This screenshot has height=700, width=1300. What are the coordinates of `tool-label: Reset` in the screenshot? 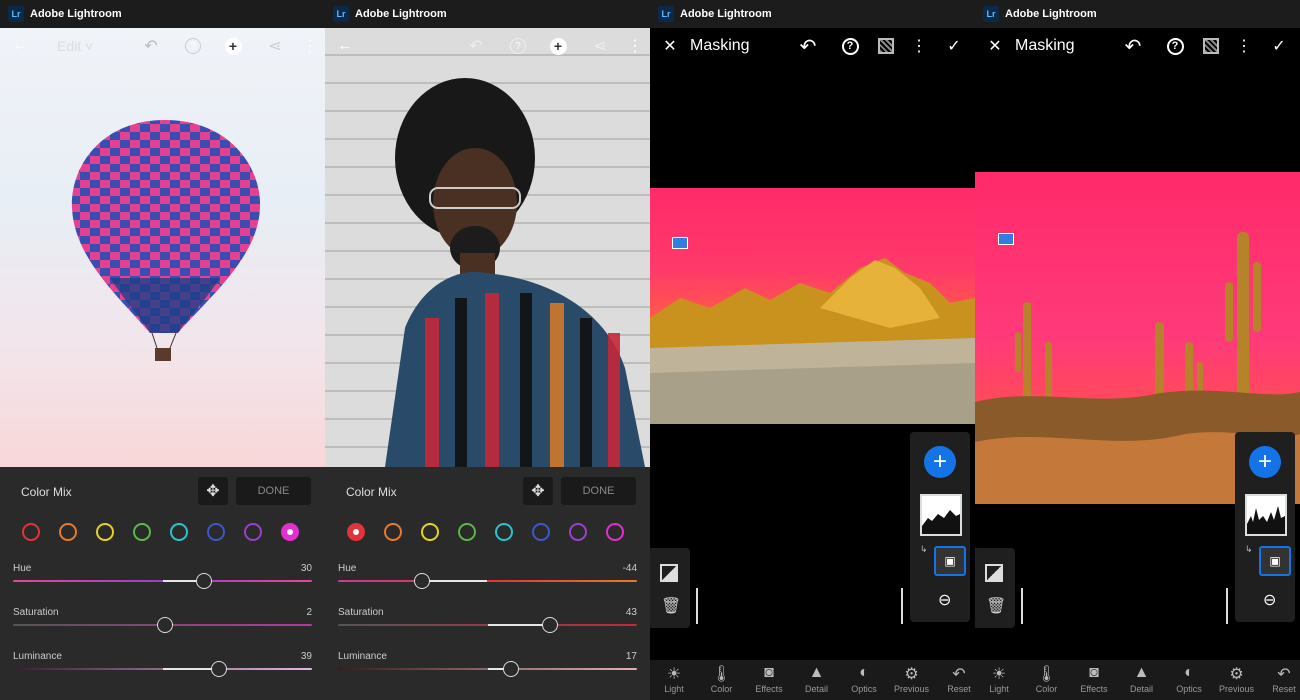 It's located at (959, 689).